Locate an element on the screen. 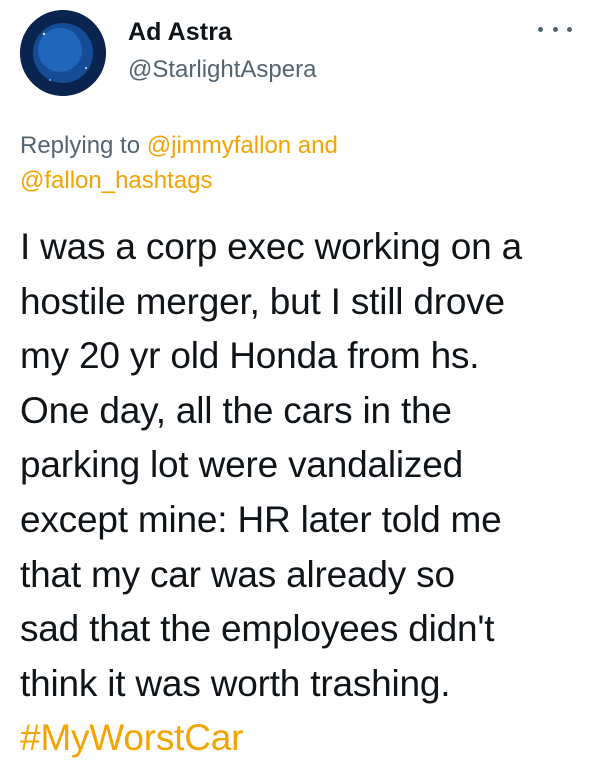  tweet-body-line: I was a corp exec working on a is located at coordinates (271, 246).